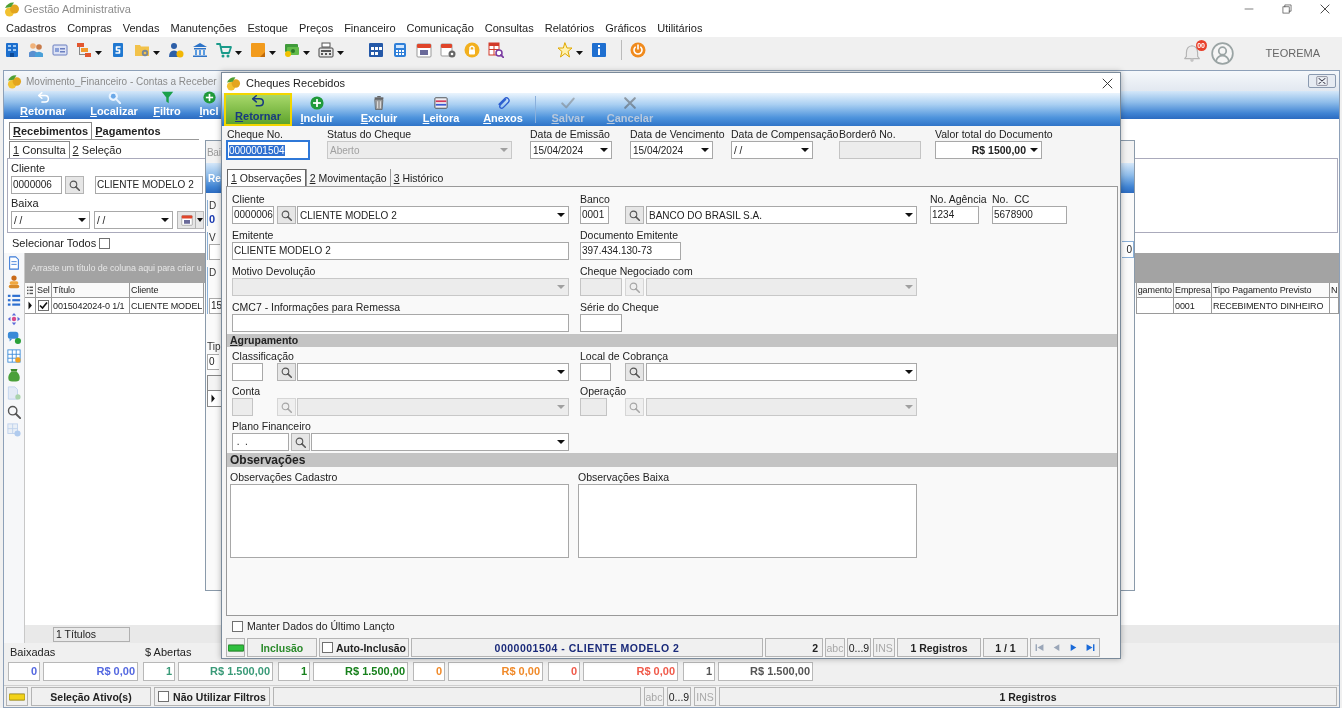 The height and width of the screenshot is (708, 1342). Describe the element at coordinates (630, 251) in the screenshot. I see `input-field: 397.434.130-73` at that location.